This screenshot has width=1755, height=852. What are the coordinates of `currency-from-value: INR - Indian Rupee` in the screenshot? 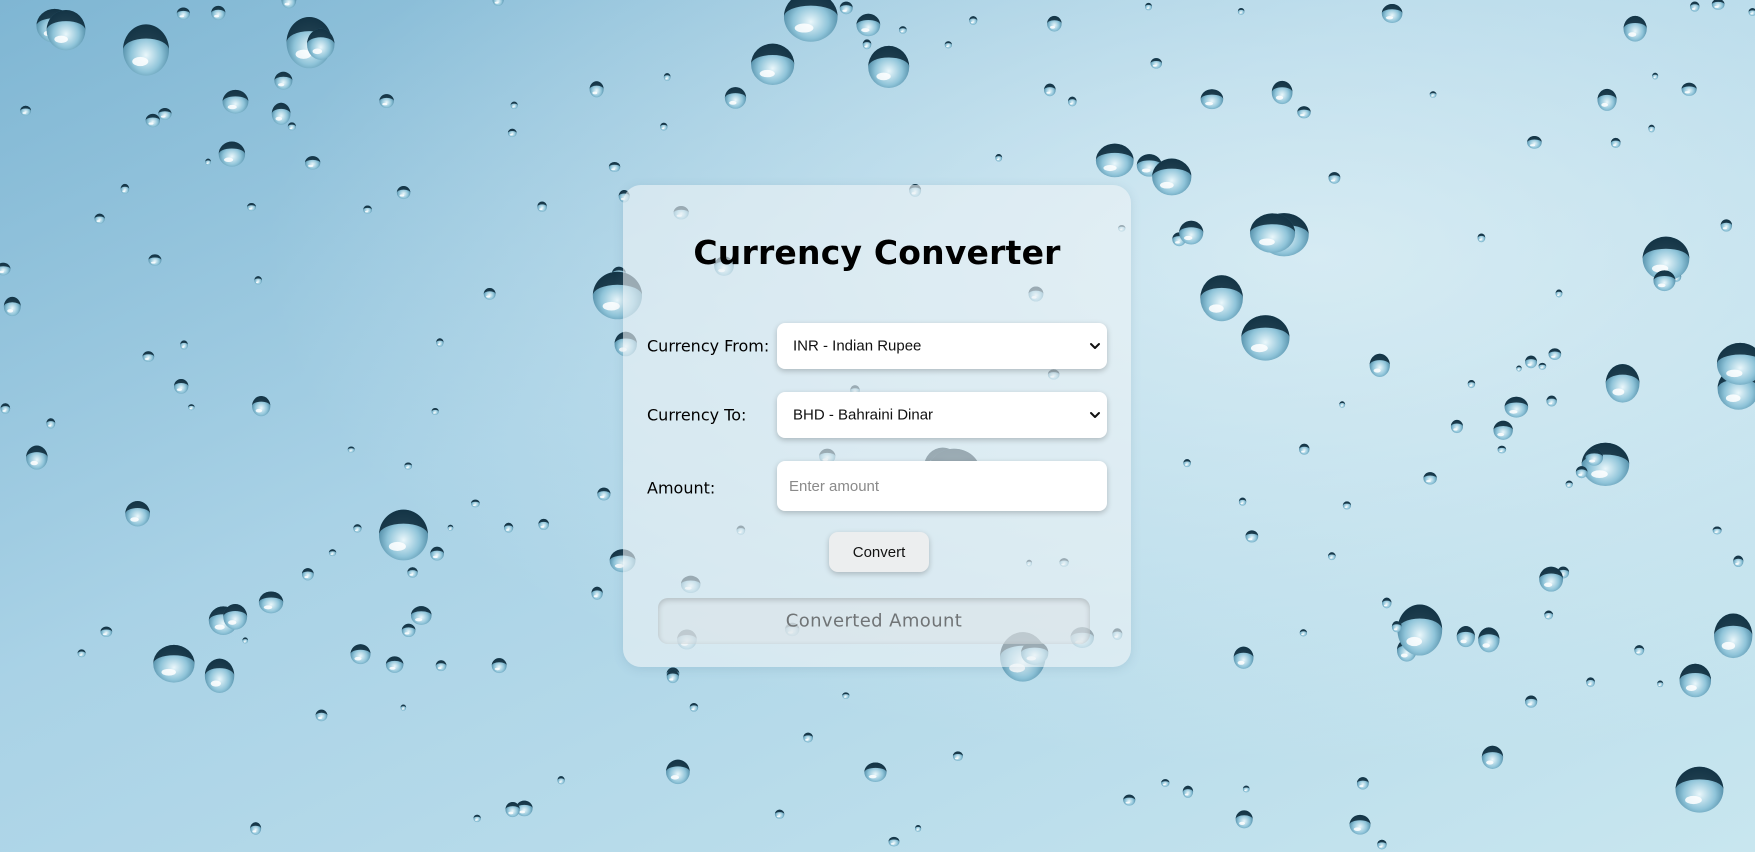 It's located at (857, 346).